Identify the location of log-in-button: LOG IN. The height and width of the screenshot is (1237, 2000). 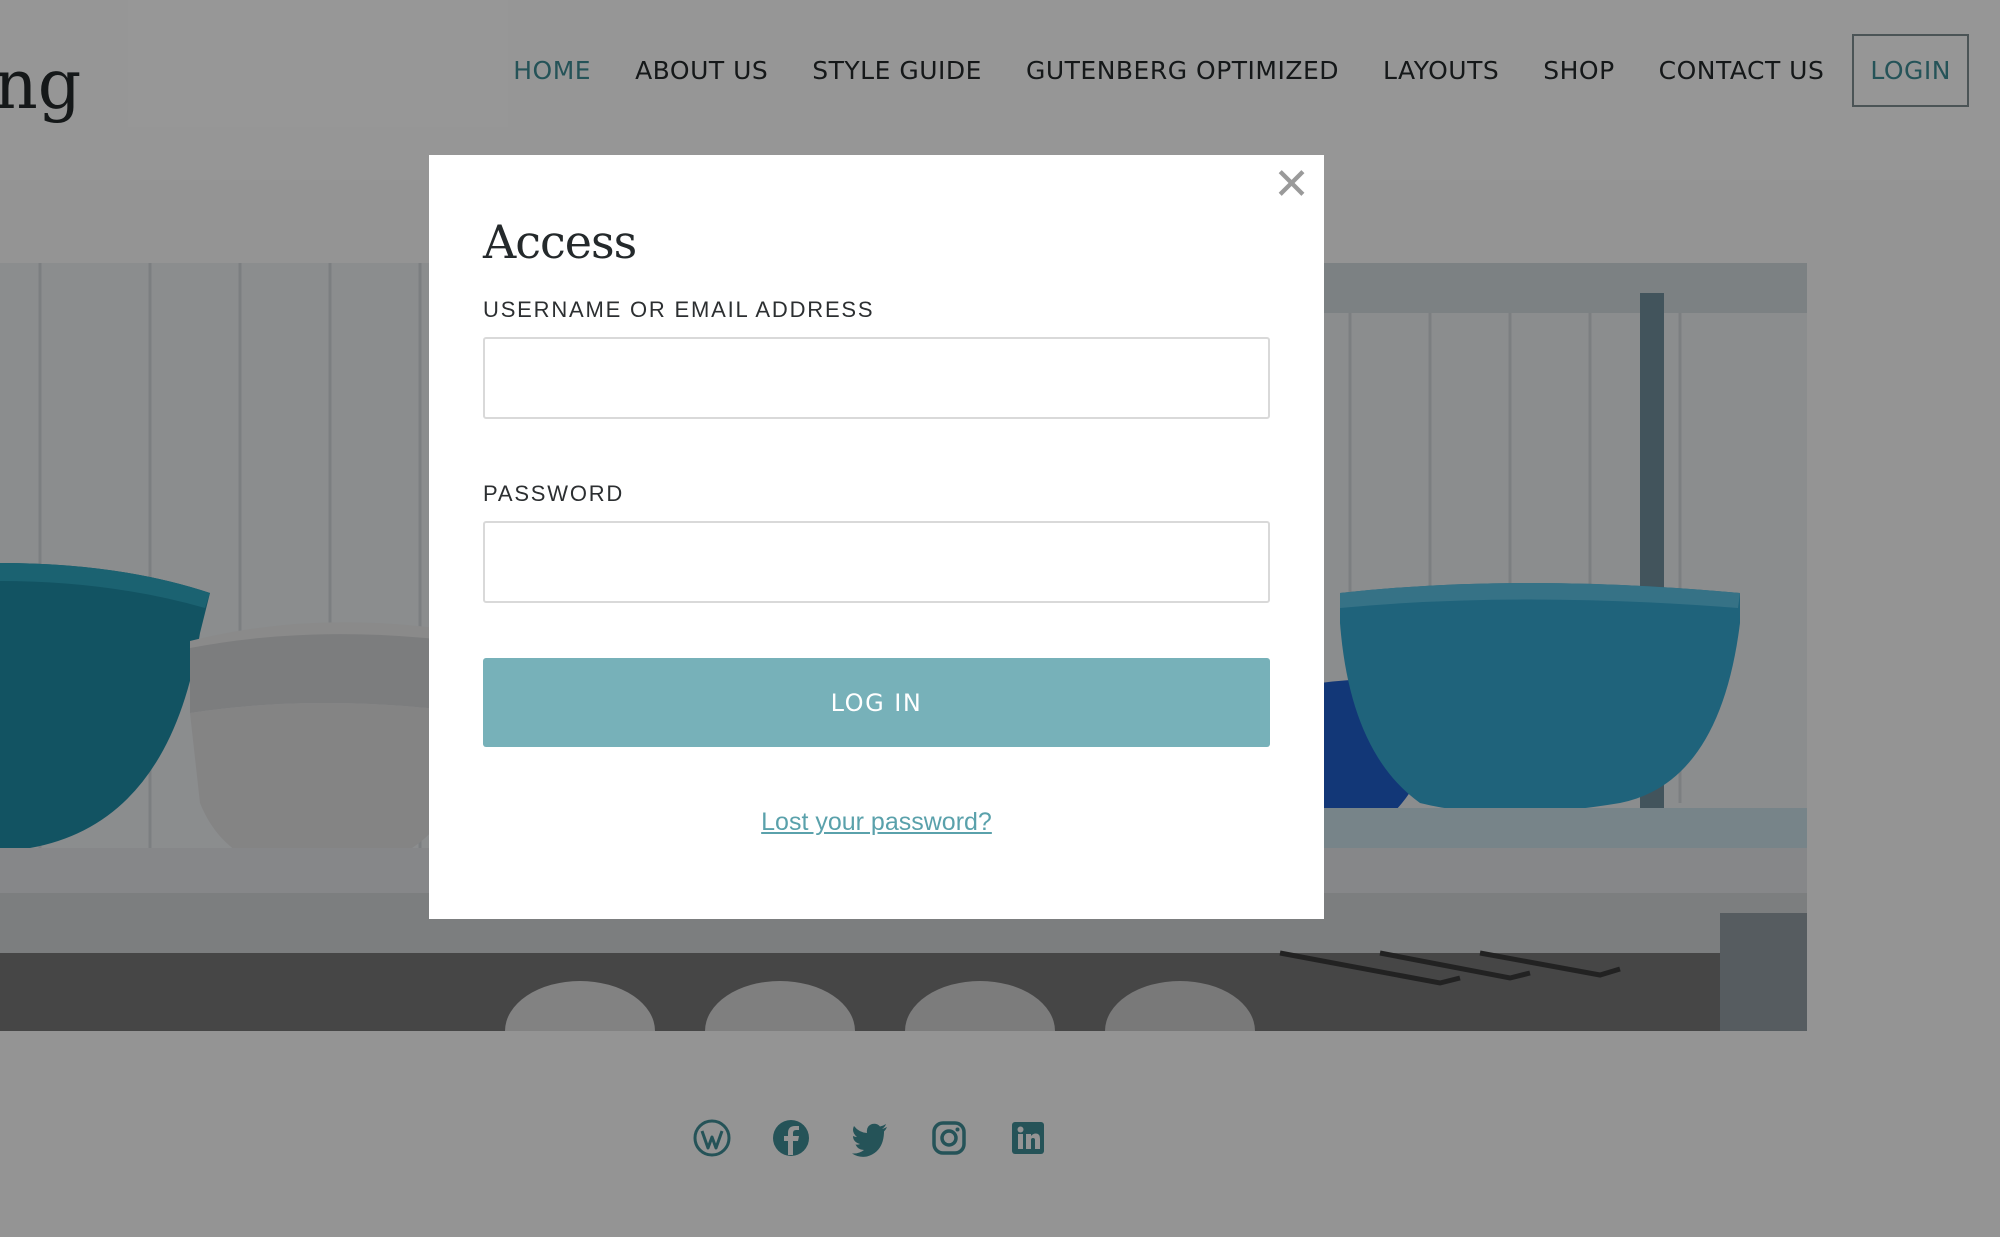
(876, 702).